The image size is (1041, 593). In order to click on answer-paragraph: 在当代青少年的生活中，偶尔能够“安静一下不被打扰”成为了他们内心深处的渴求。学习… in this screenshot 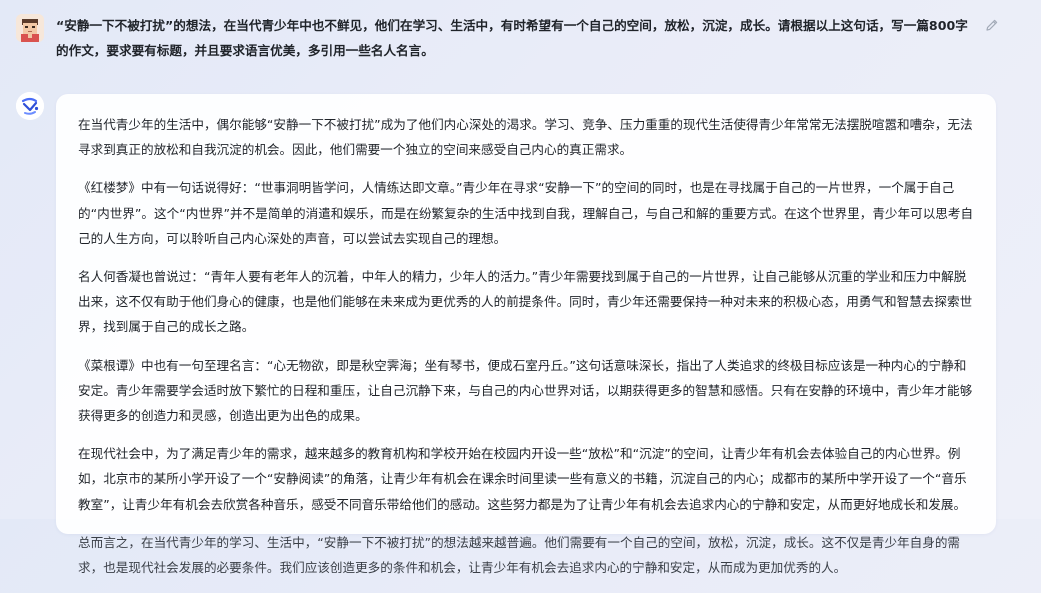, I will do `click(525, 137)`.